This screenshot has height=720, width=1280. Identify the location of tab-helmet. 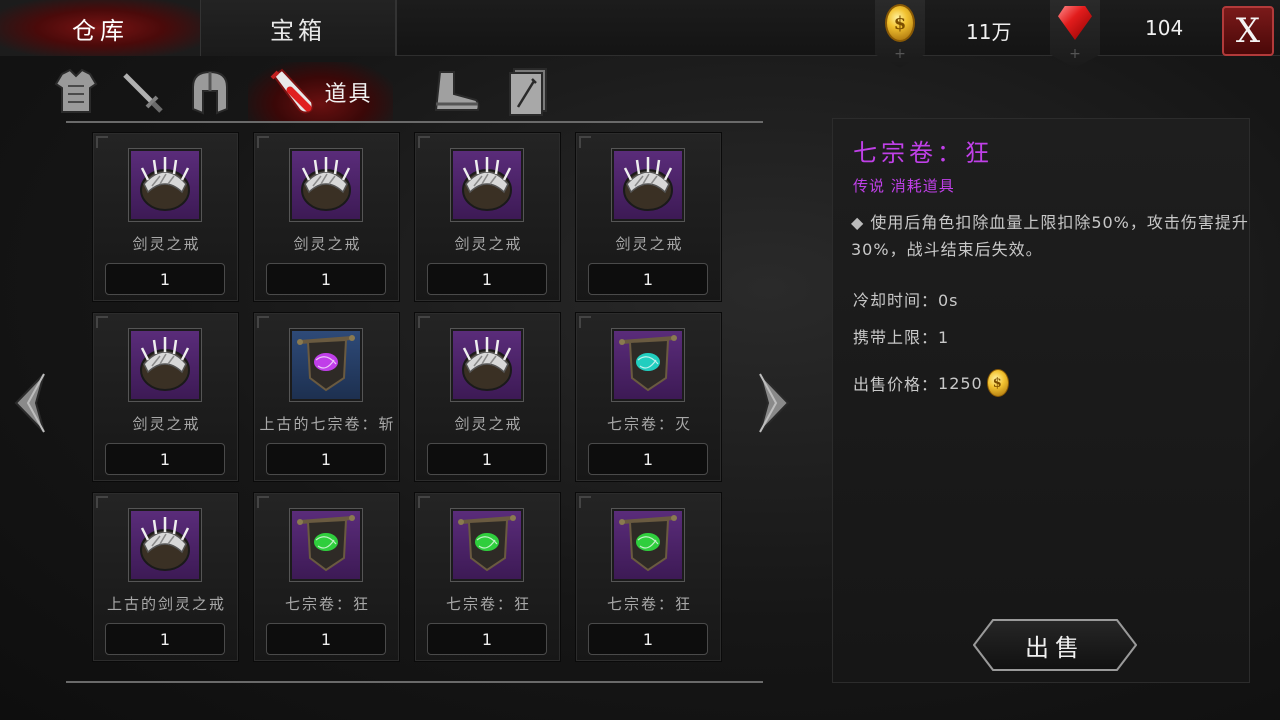
(210, 92).